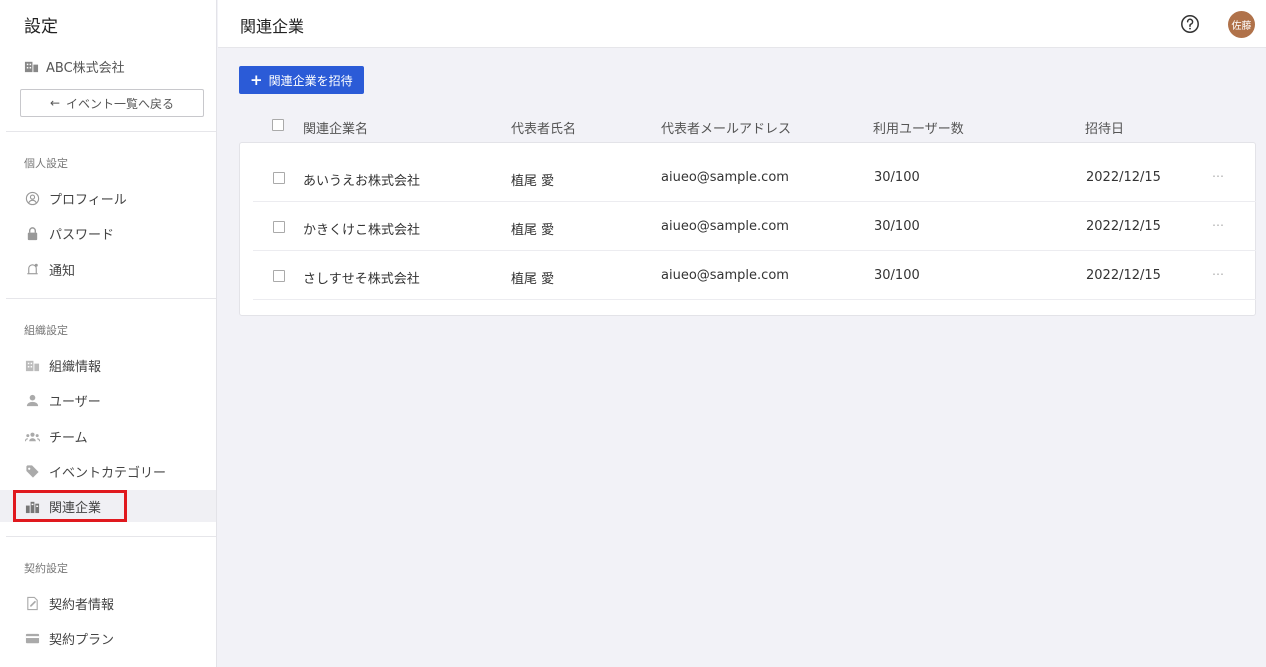 Image resolution: width=1266 pixels, height=667 pixels. What do you see at coordinates (272, 26) in the screenshot?
I see `page-title: 関連企業` at bounding box center [272, 26].